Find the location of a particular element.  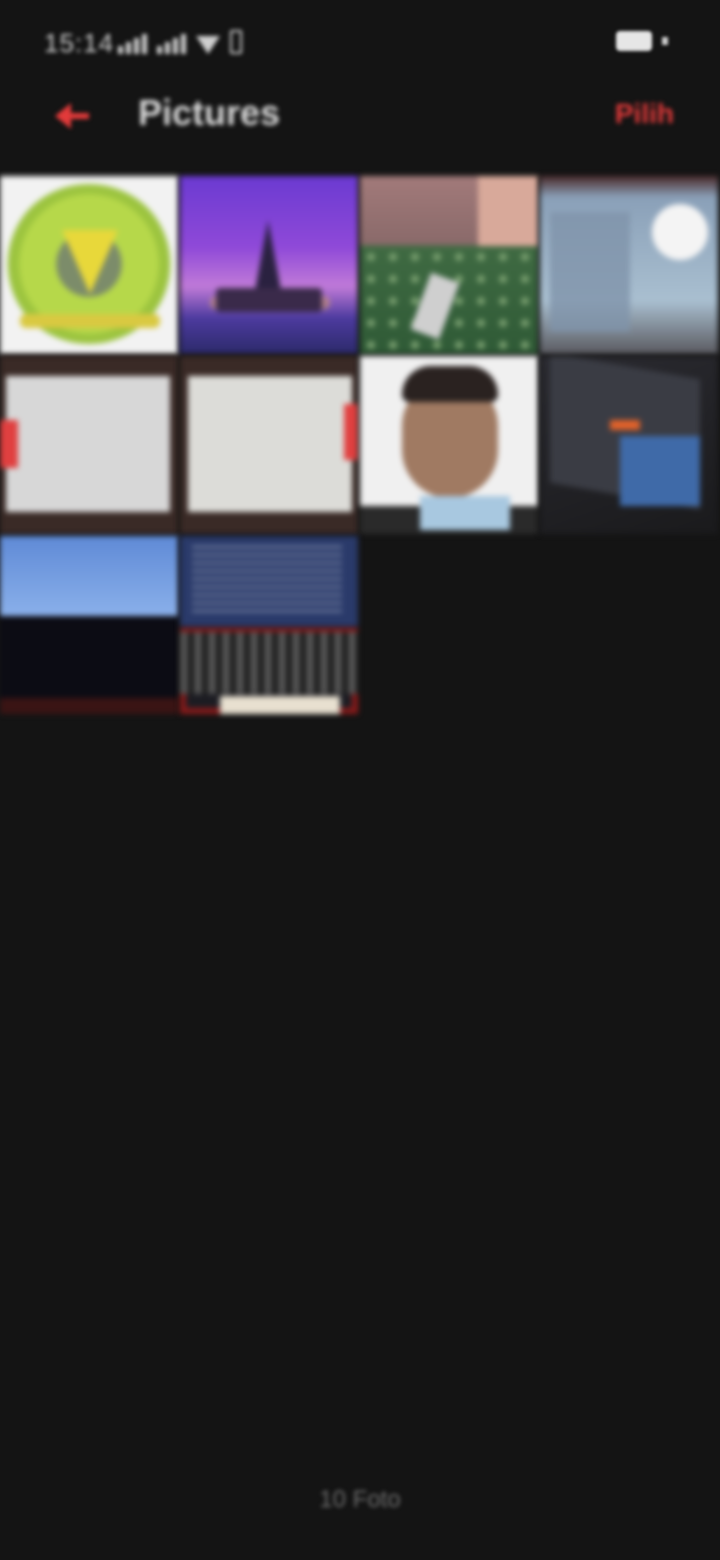

status-time: 15:14 is located at coordinates (79, 43).